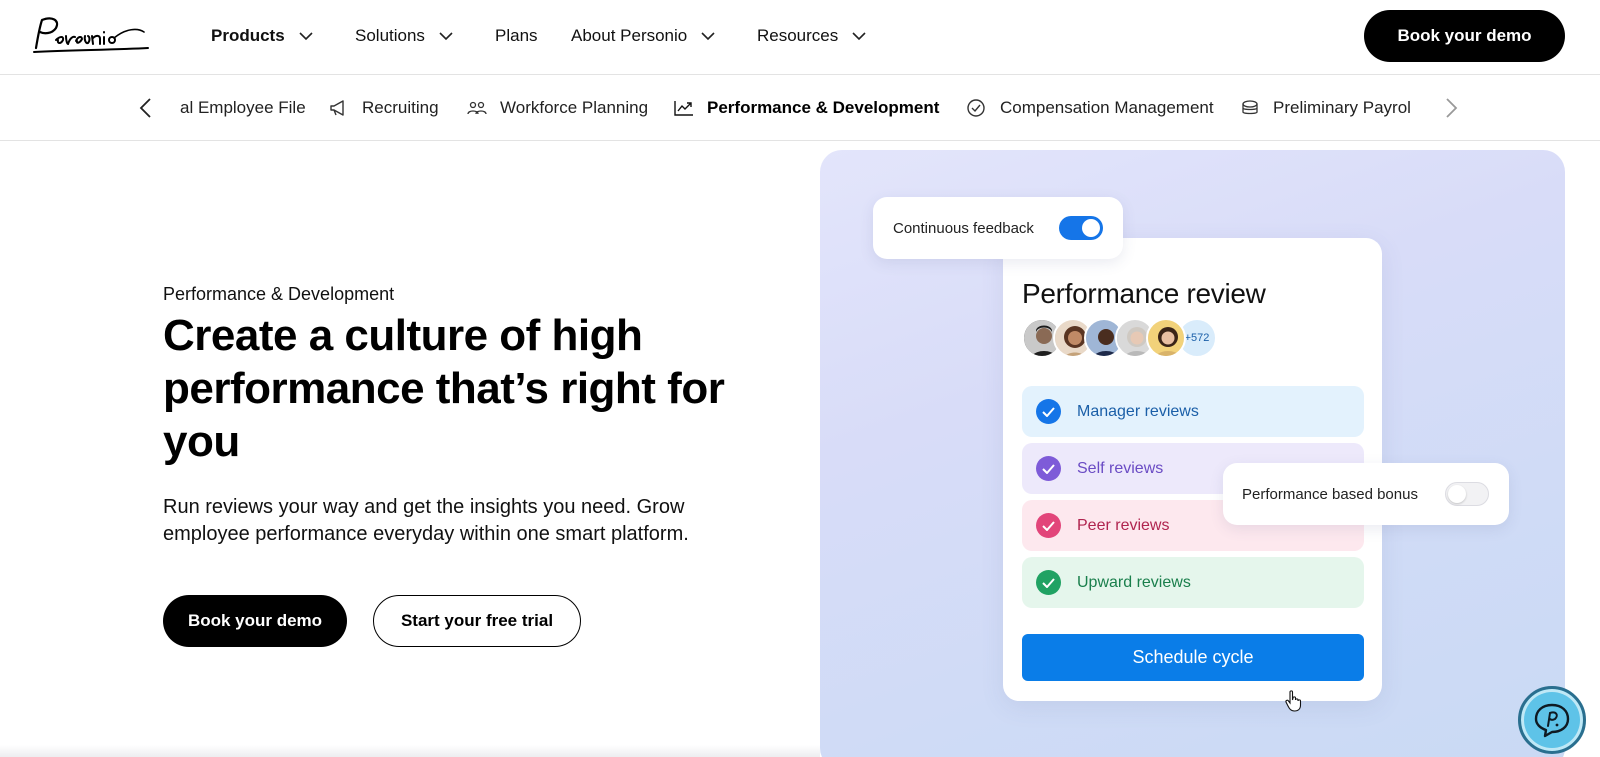 This screenshot has width=1600, height=757. Describe the element at coordinates (390, 35) in the screenshot. I see `nav-solutions-label: Solutions` at that location.